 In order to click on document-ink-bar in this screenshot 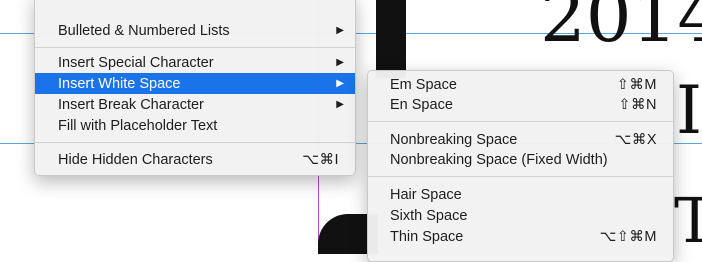, I will do `click(391, 39)`.